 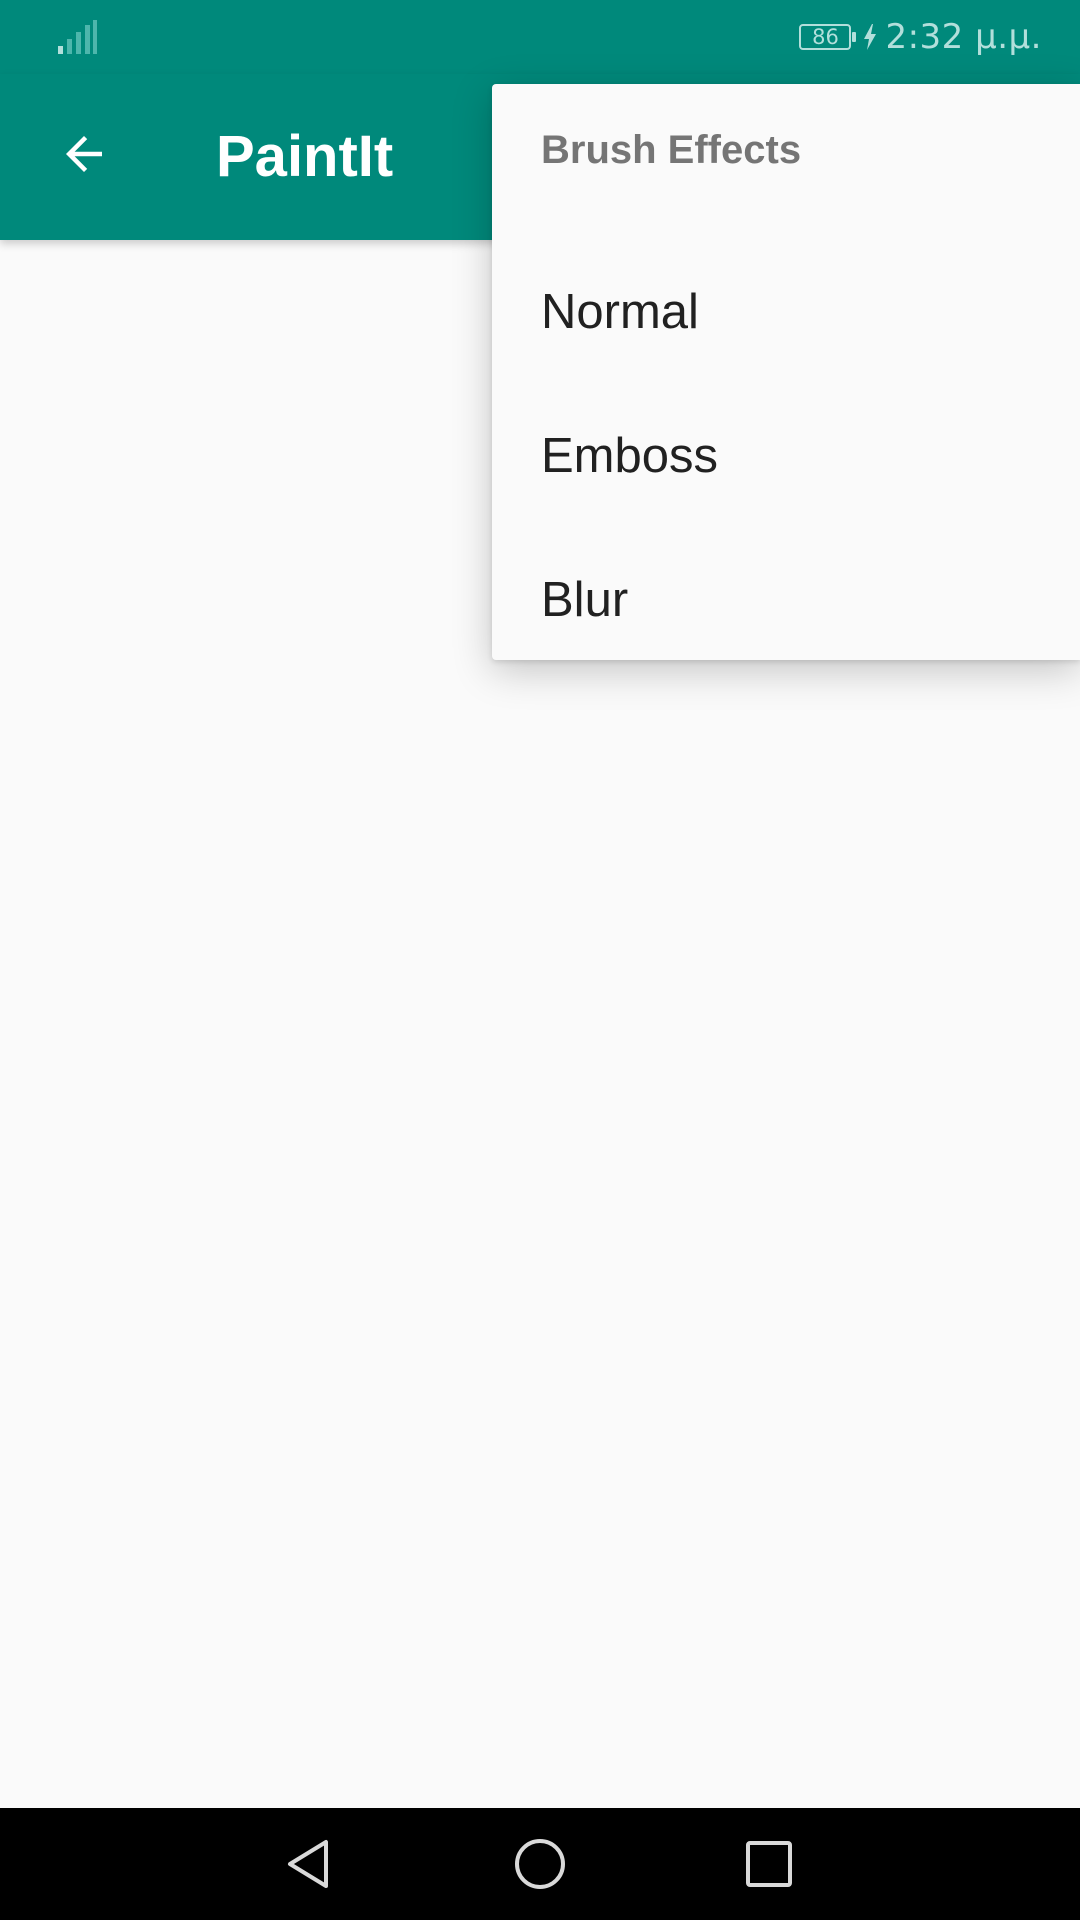 I want to click on nav-home-circle-icon, so click(x=540, y=1864).